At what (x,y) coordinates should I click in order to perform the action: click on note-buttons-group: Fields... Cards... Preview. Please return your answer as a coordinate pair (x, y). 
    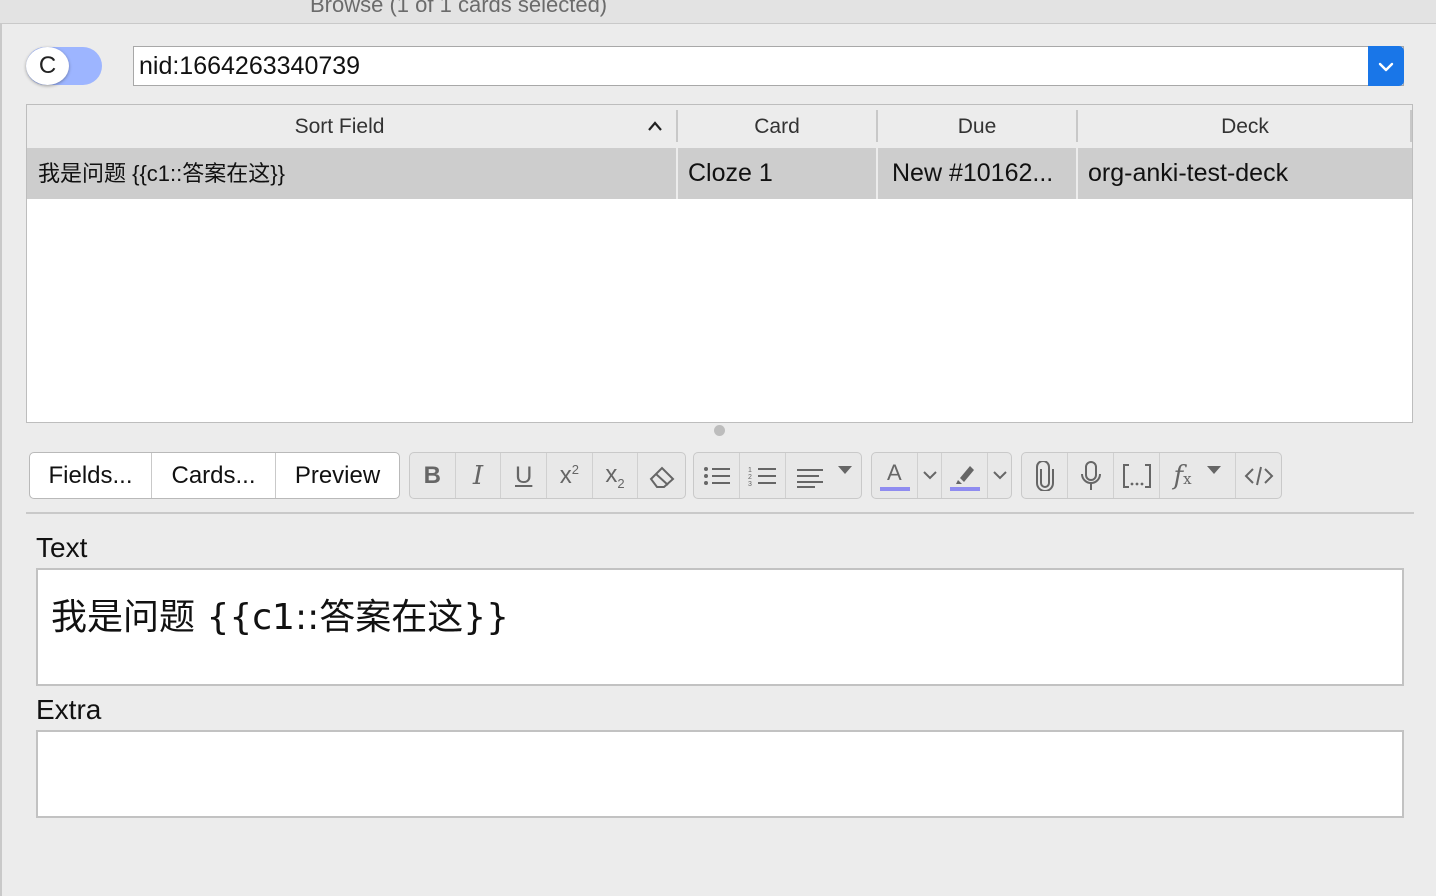
    Looking at the image, I should click on (214, 475).